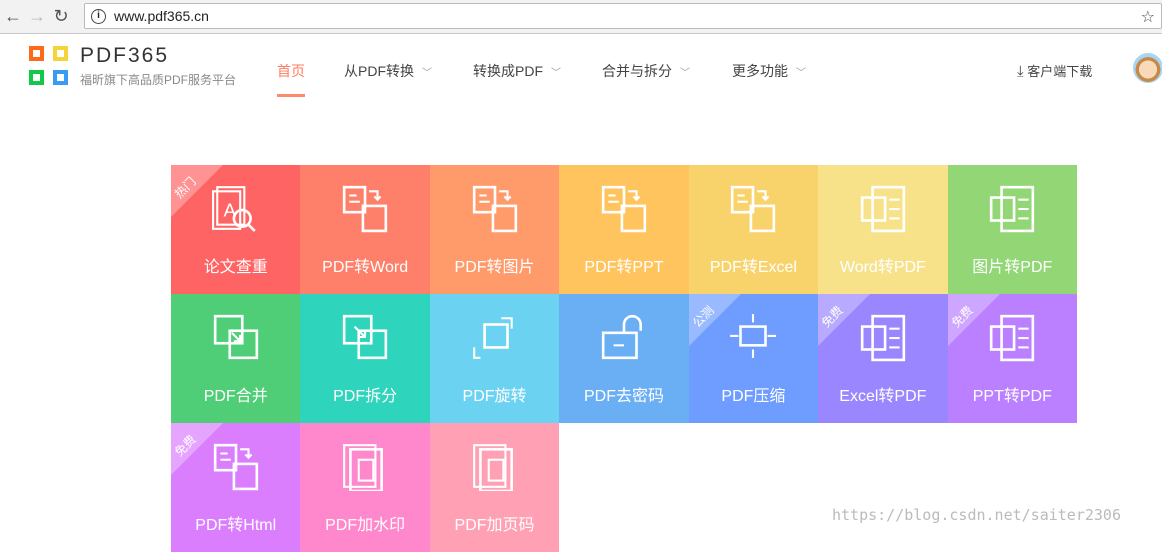 The width and height of the screenshot is (1162, 552). Describe the element at coordinates (1148, 17) in the screenshot. I see `bookmark-star-icon: ☆` at that location.